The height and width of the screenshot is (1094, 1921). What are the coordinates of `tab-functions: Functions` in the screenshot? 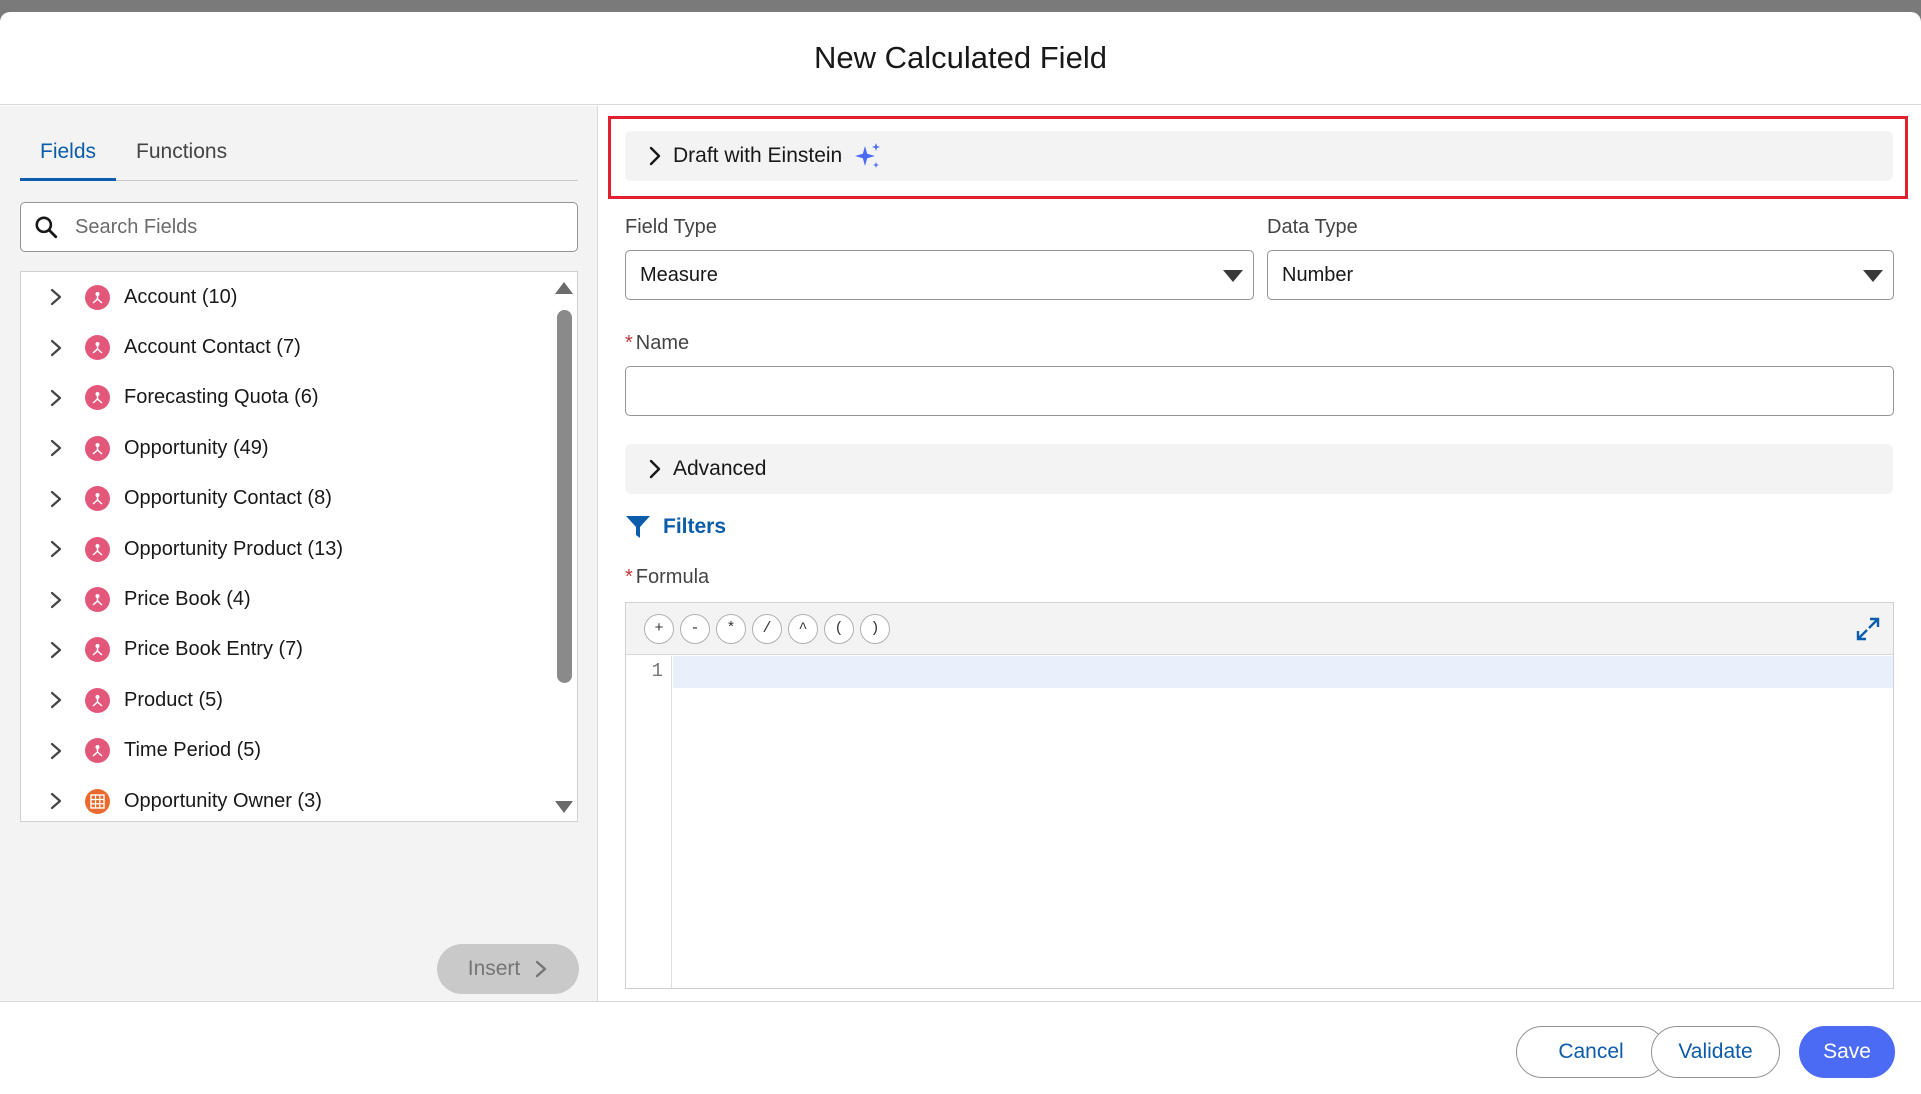 It's located at (181, 160).